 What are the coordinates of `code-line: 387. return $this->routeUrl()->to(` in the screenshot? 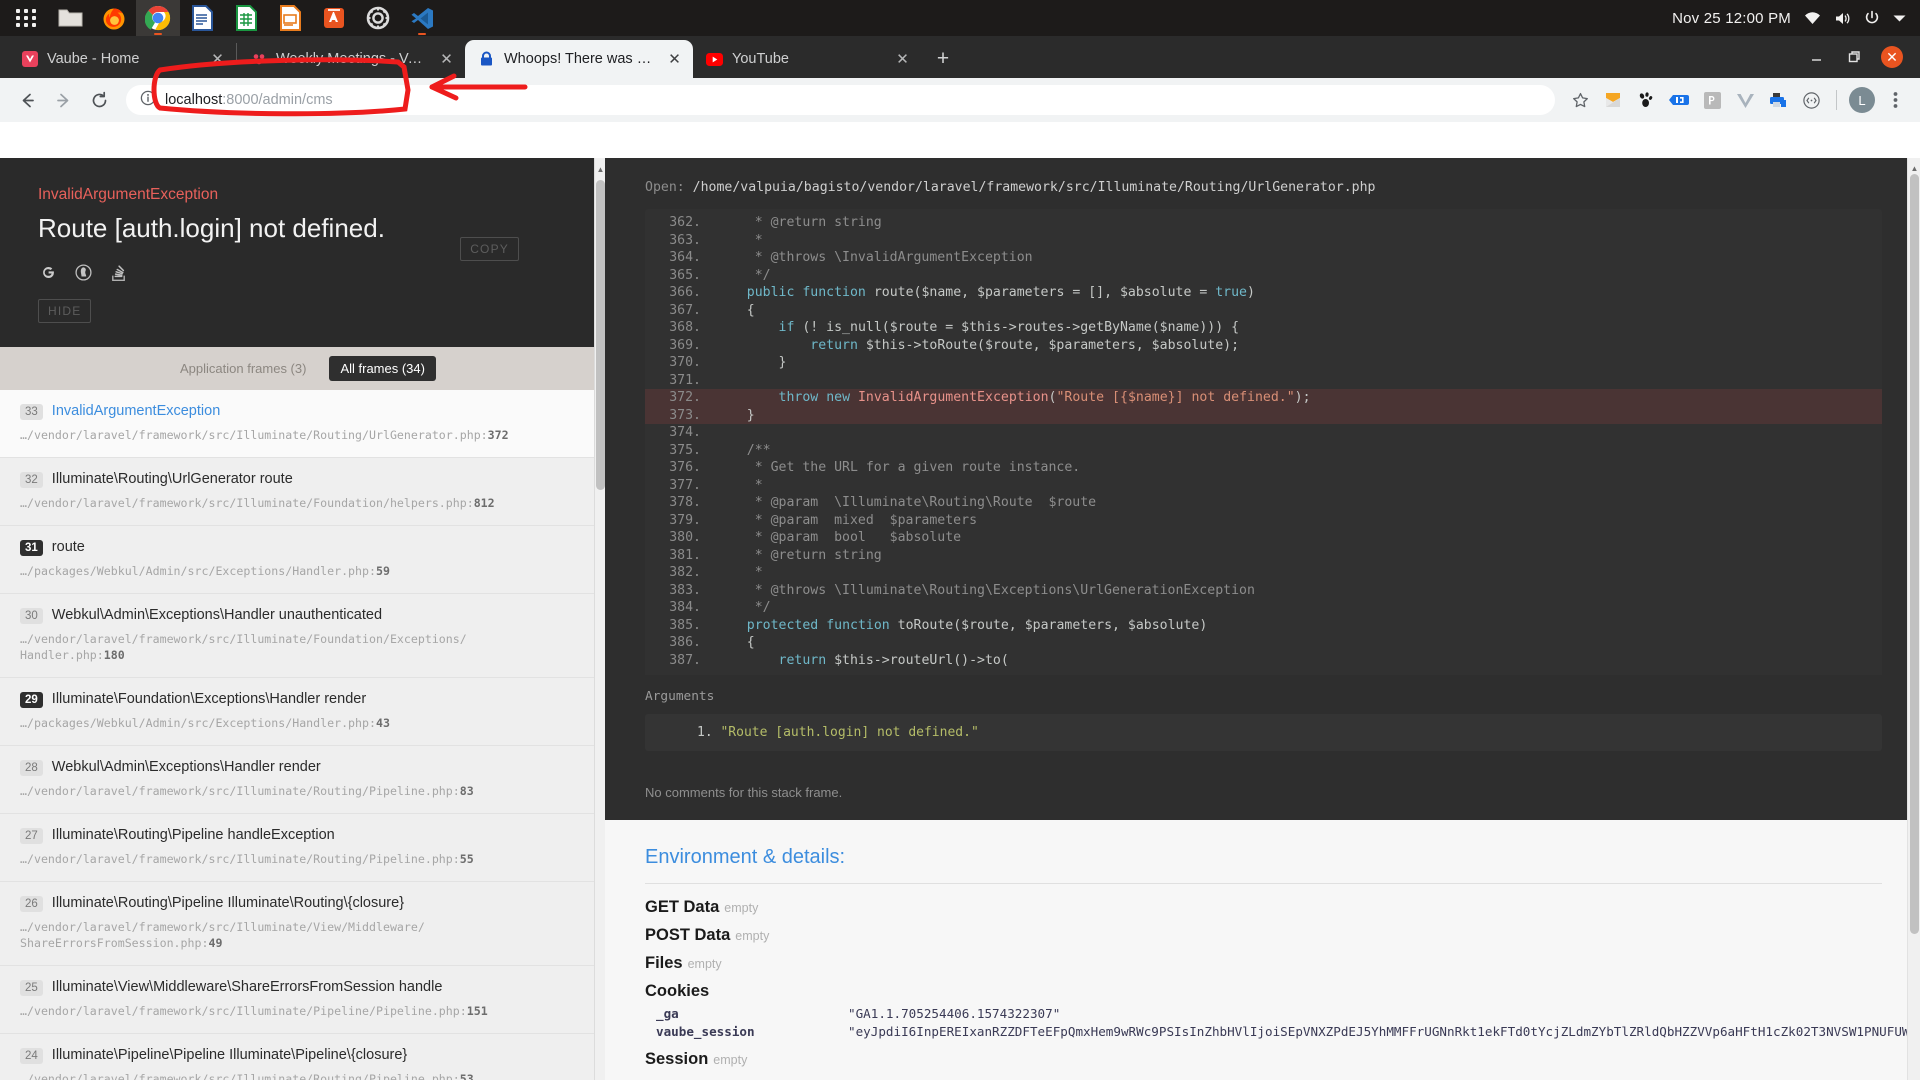 It's located at (1263, 661).